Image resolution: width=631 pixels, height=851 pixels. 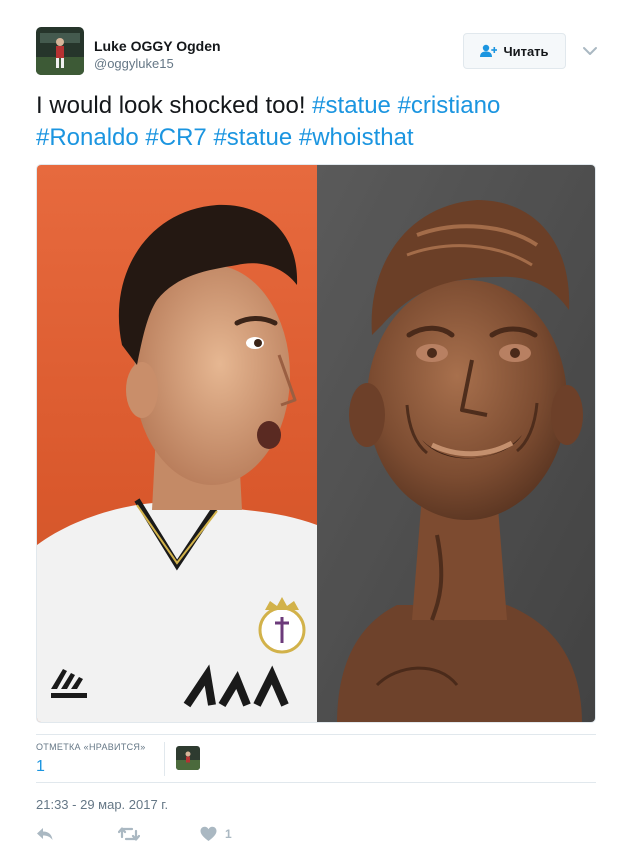 What do you see at coordinates (228, 834) in the screenshot?
I see `like-count: 1` at bounding box center [228, 834].